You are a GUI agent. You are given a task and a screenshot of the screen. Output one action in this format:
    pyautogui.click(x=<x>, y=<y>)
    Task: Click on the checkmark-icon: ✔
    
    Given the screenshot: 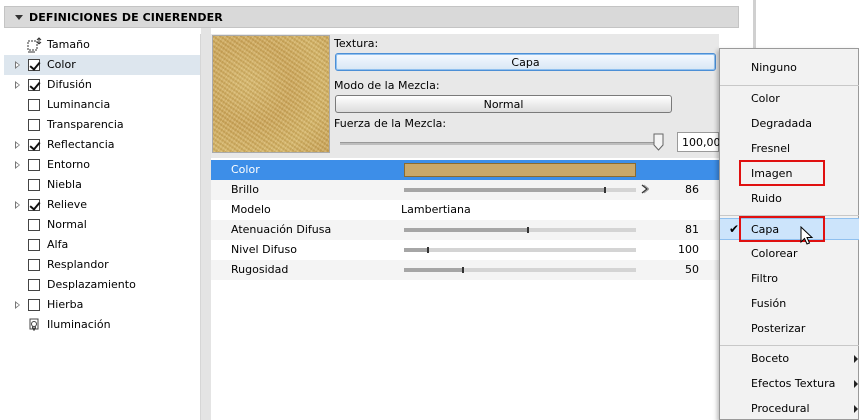 What is the action you would take?
    pyautogui.click(x=734, y=229)
    